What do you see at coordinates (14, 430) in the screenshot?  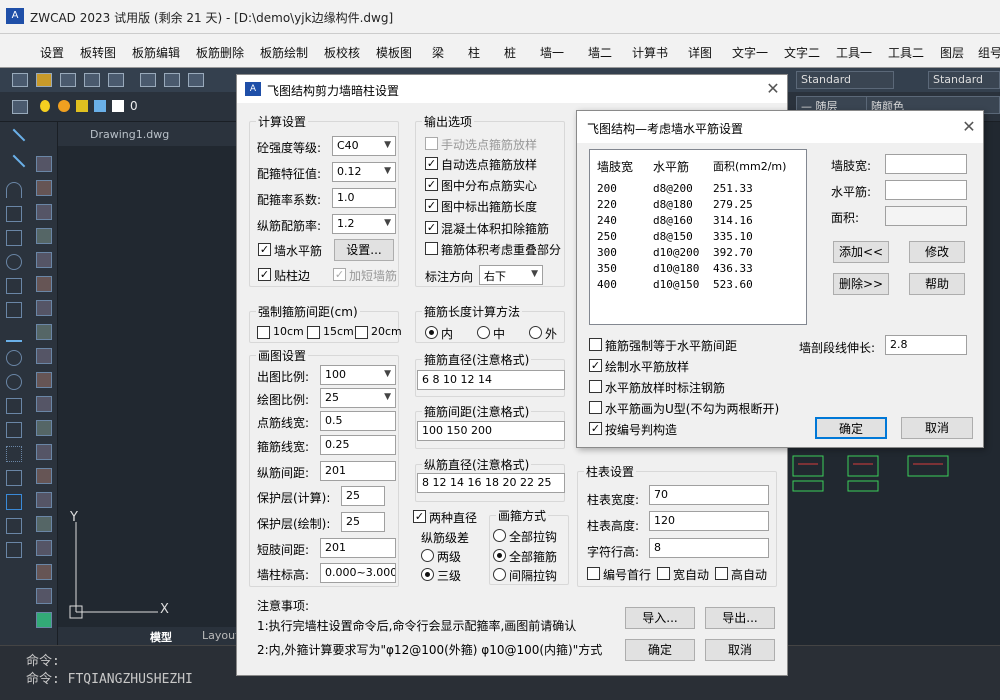 I see `block-icon` at bounding box center [14, 430].